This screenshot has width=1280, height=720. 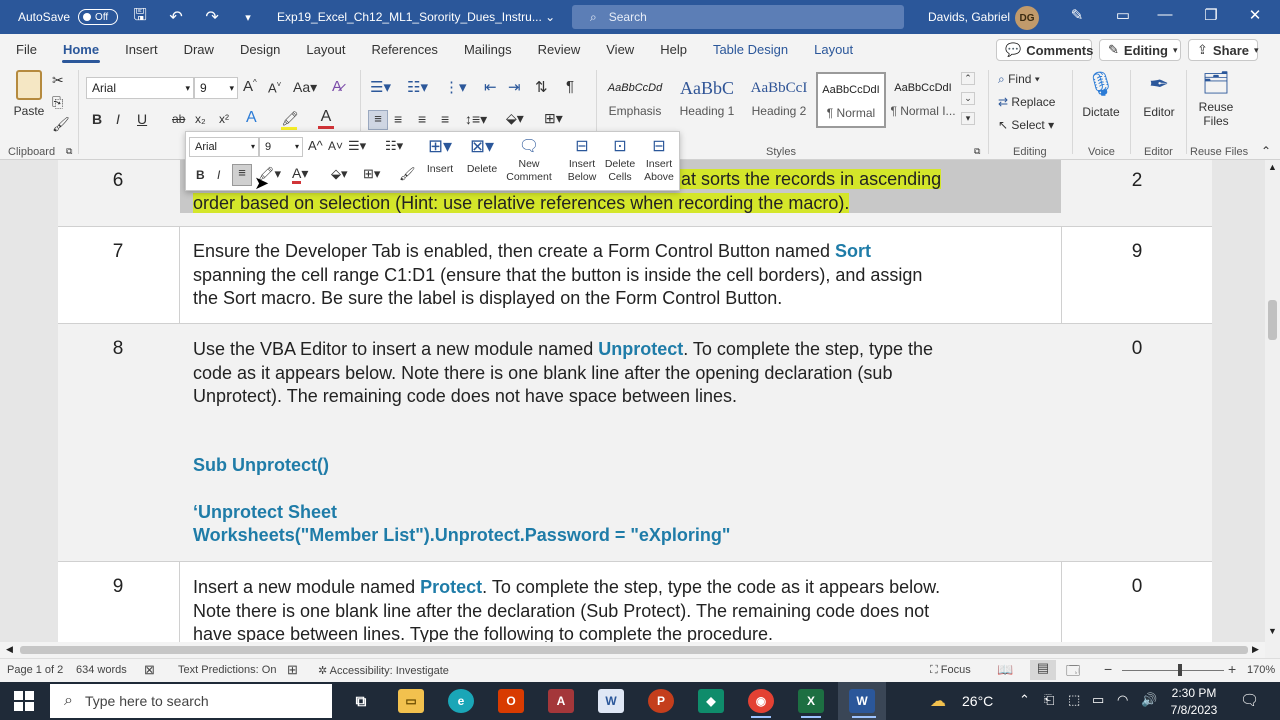 I want to click on dictate-button: 🎙 Dictate, so click(x=1101, y=94).